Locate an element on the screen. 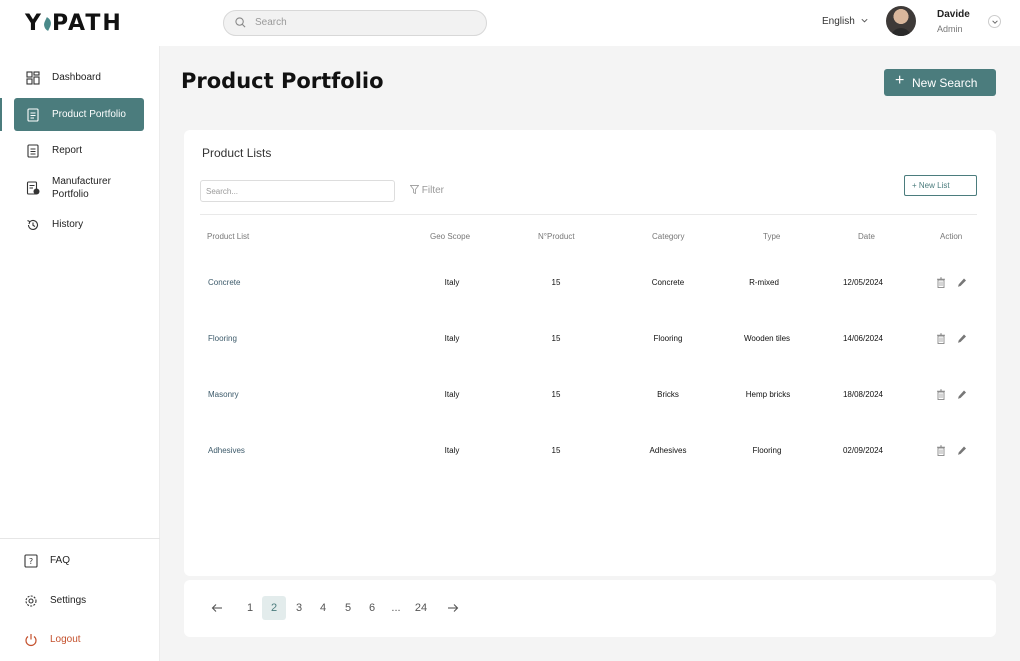 The height and width of the screenshot is (661, 1020). filter-icon is located at coordinates (414, 190).